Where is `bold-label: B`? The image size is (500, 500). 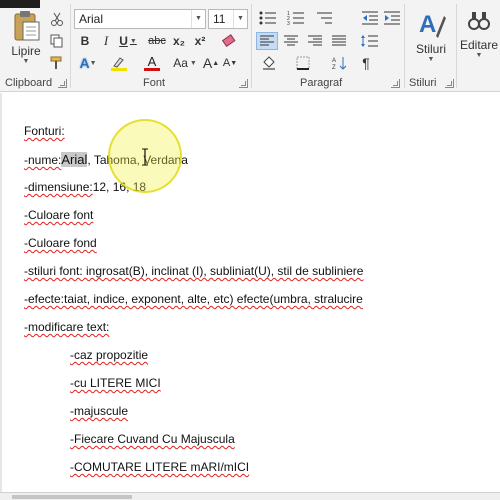
bold-label: B is located at coordinates (85, 41).